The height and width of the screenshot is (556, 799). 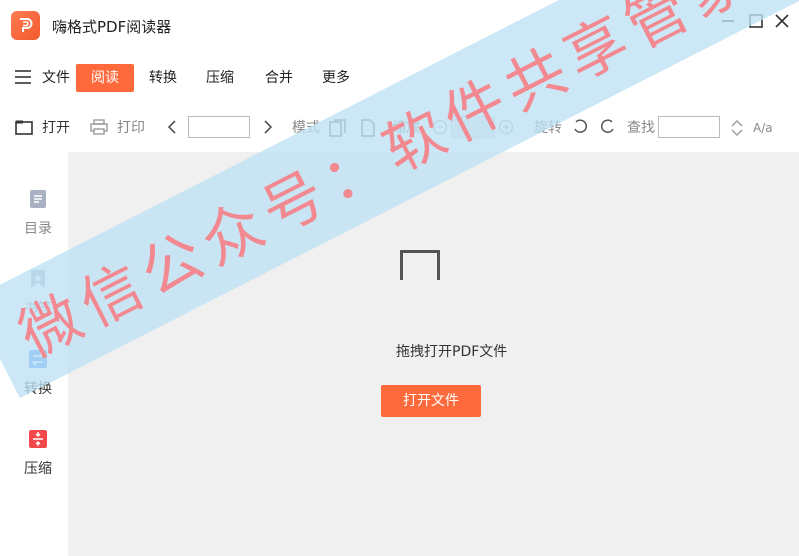 I want to click on rotate-label: 旋转, so click(x=548, y=128).